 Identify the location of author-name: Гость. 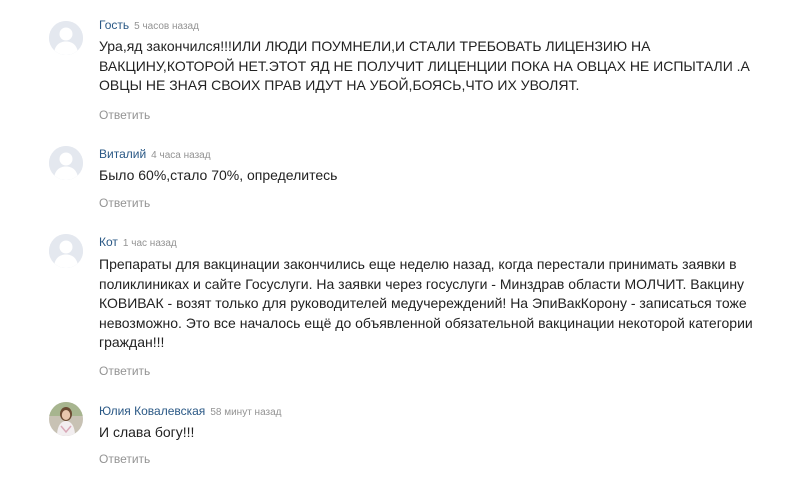
(114, 25).